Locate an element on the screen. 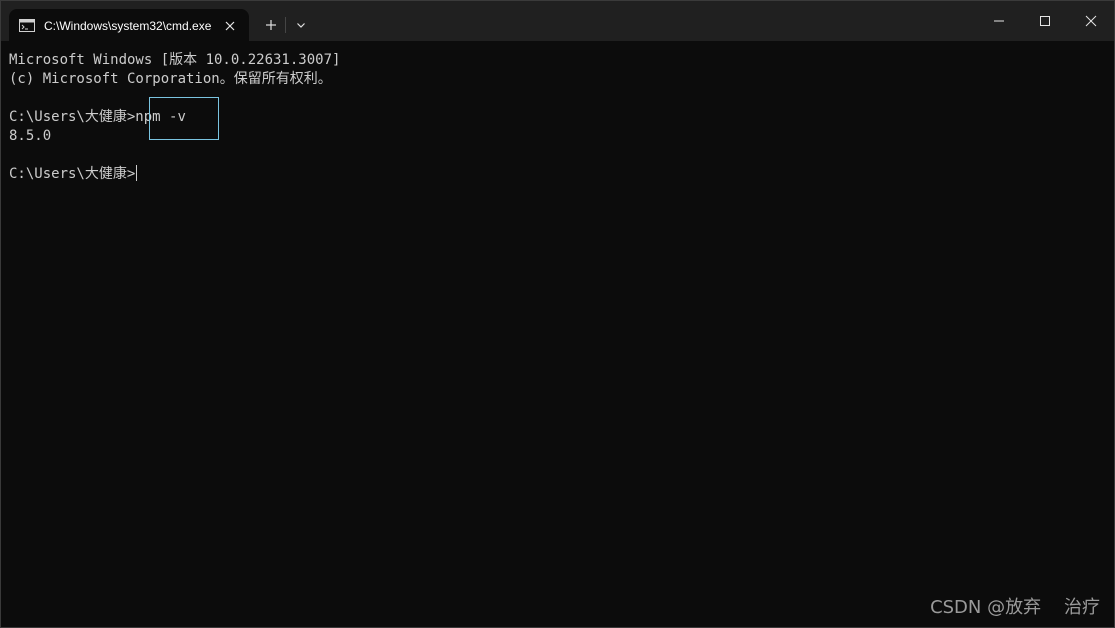 This screenshot has width=1115, height=628. maximize-icon is located at coordinates (1045, 21).